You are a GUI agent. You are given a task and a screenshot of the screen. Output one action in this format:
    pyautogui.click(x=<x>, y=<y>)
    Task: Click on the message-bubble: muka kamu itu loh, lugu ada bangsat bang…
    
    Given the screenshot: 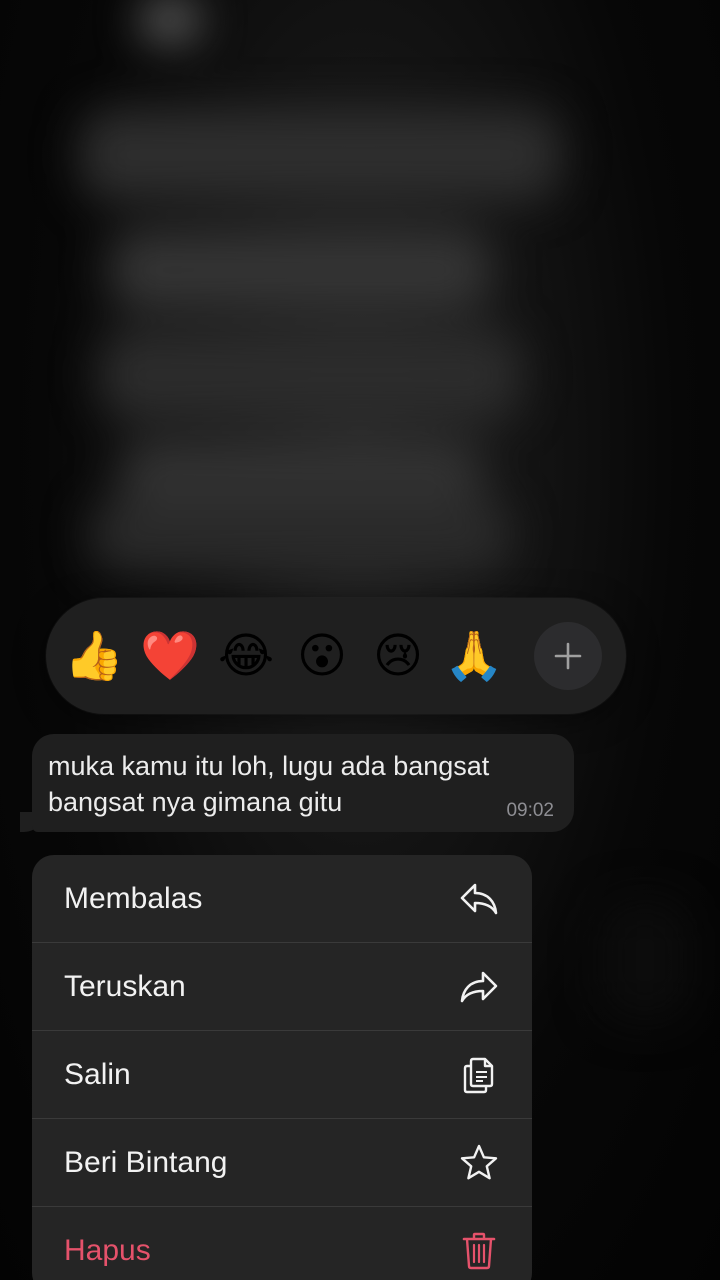 What is the action you would take?
    pyautogui.click(x=303, y=783)
    